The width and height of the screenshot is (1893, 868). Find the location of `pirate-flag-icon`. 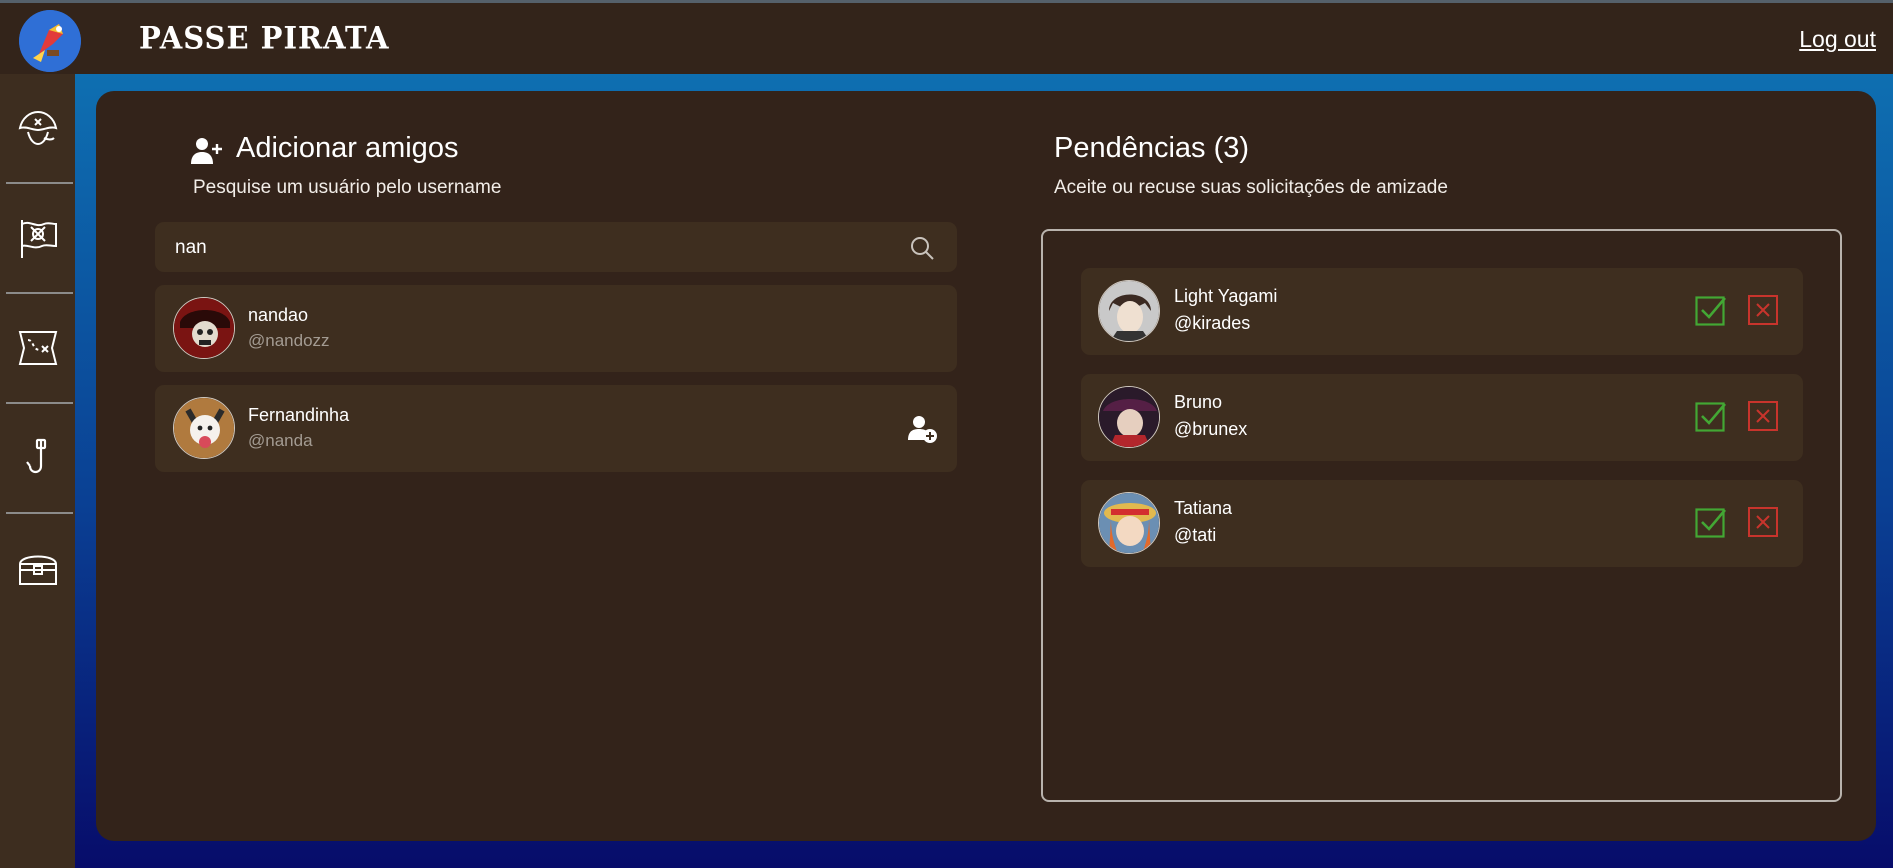

pirate-flag-icon is located at coordinates (38, 239).